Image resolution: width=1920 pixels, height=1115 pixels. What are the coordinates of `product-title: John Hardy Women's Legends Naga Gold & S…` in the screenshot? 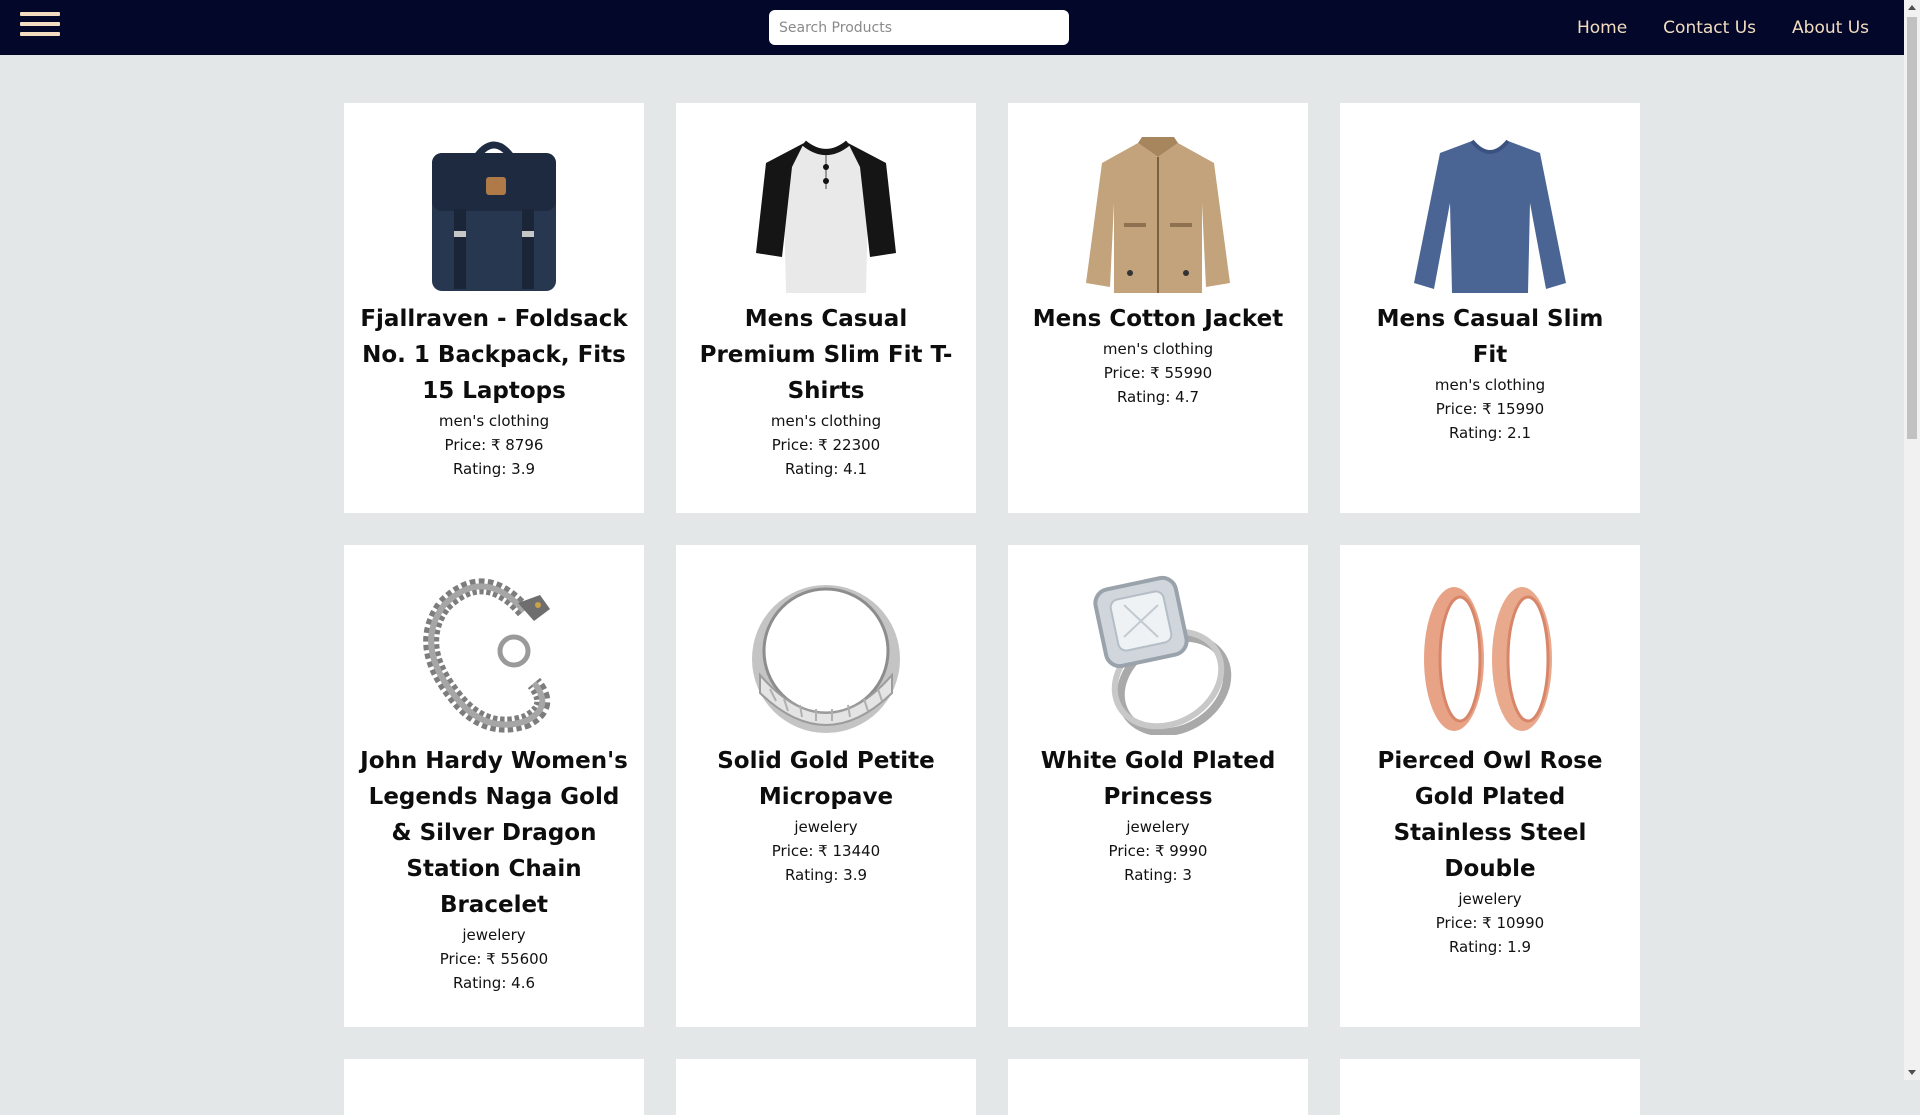 It's located at (494, 833).